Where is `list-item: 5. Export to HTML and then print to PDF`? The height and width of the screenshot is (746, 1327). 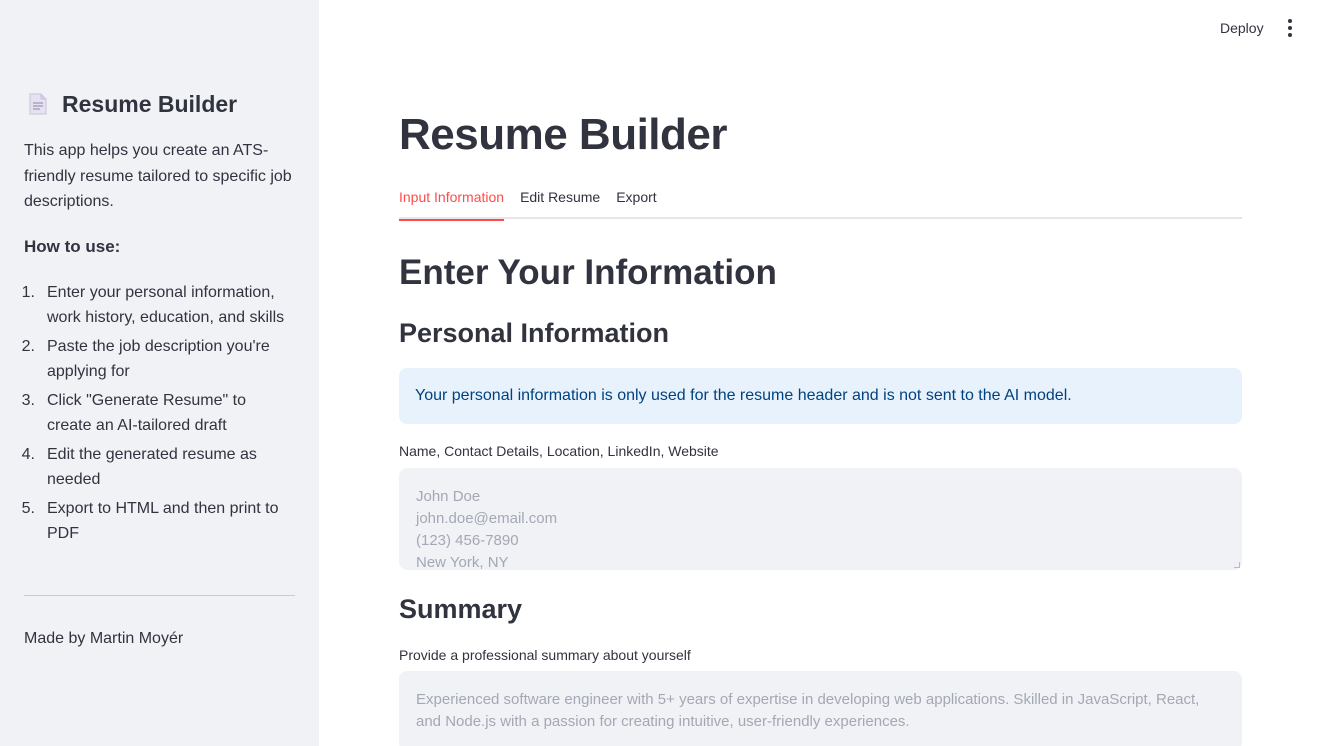
list-item: 5. Export to HTML and then print to PDF is located at coordinates (158, 521).